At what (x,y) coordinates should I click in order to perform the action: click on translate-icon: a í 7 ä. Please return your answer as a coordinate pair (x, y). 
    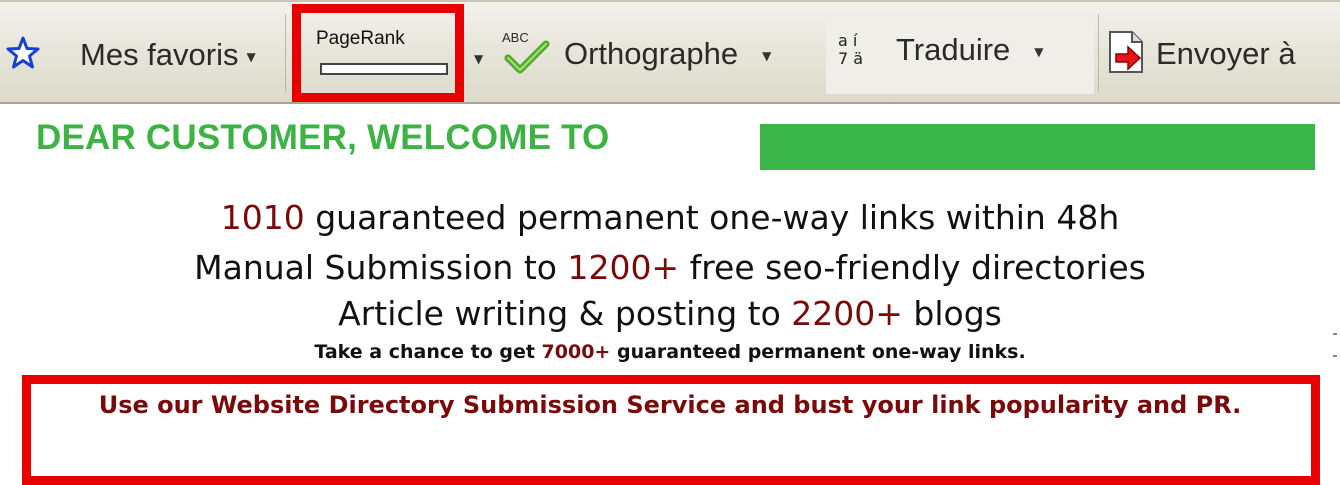
    Looking at the image, I should click on (851, 49).